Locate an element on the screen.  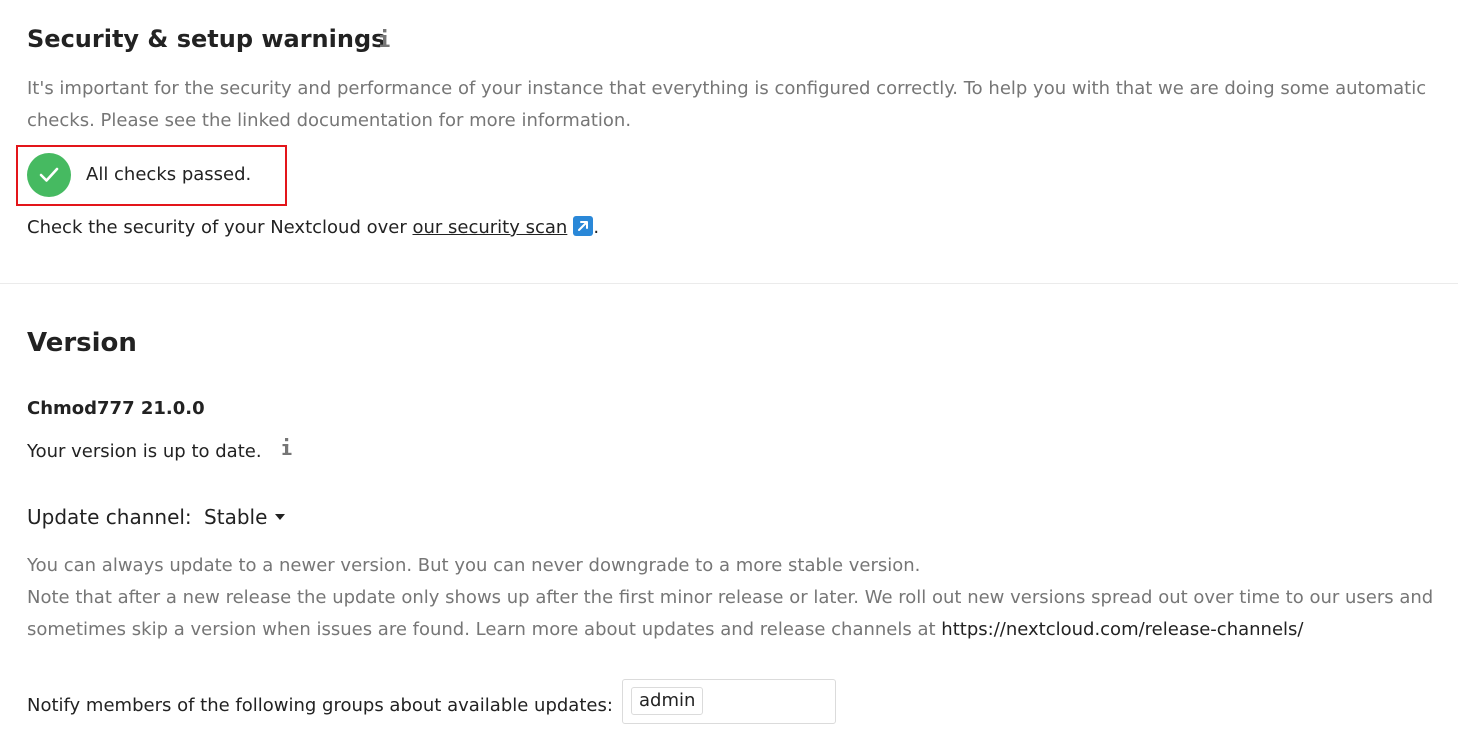
security-heading: Security & setup warnings is located at coordinates (206, 39).